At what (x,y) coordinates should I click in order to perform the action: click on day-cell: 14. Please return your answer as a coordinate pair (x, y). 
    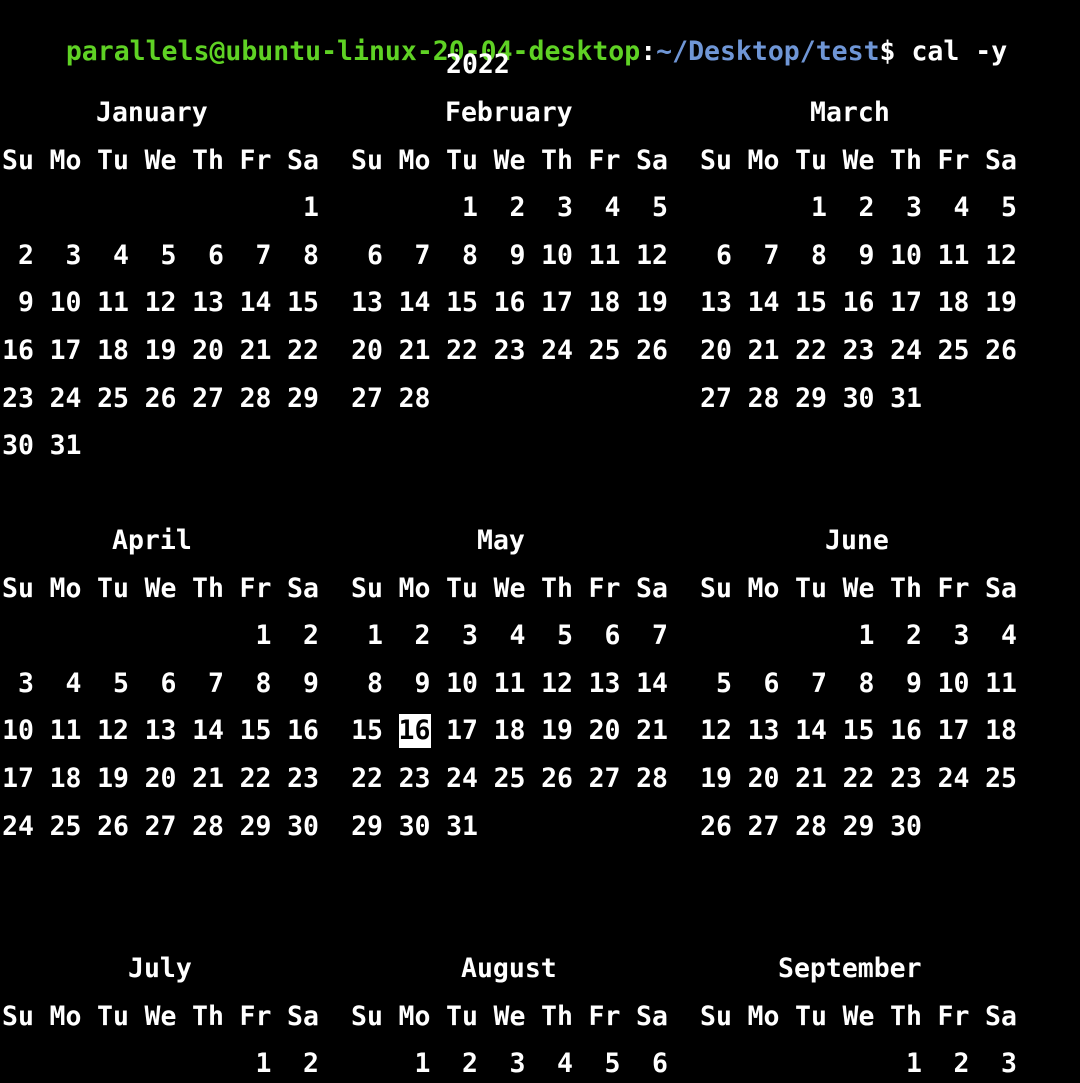
    Looking at the image, I should click on (811, 731).